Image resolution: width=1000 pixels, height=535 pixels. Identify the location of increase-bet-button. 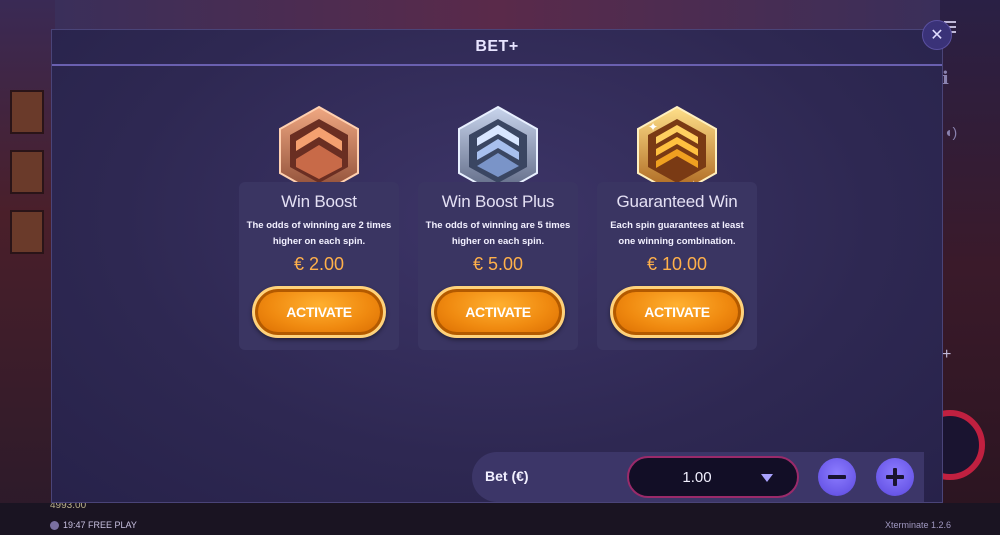
(895, 477).